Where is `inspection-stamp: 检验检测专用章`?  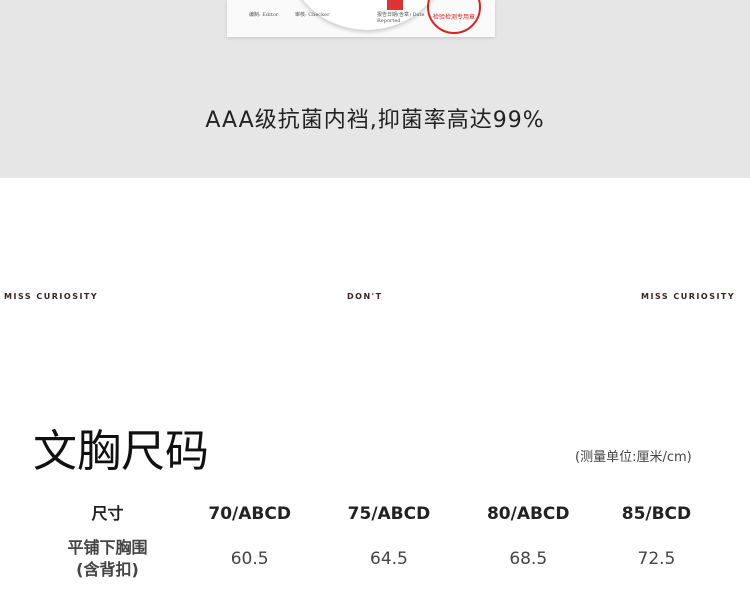 inspection-stamp: 检验检测专用章 is located at coordinates (454, 17).